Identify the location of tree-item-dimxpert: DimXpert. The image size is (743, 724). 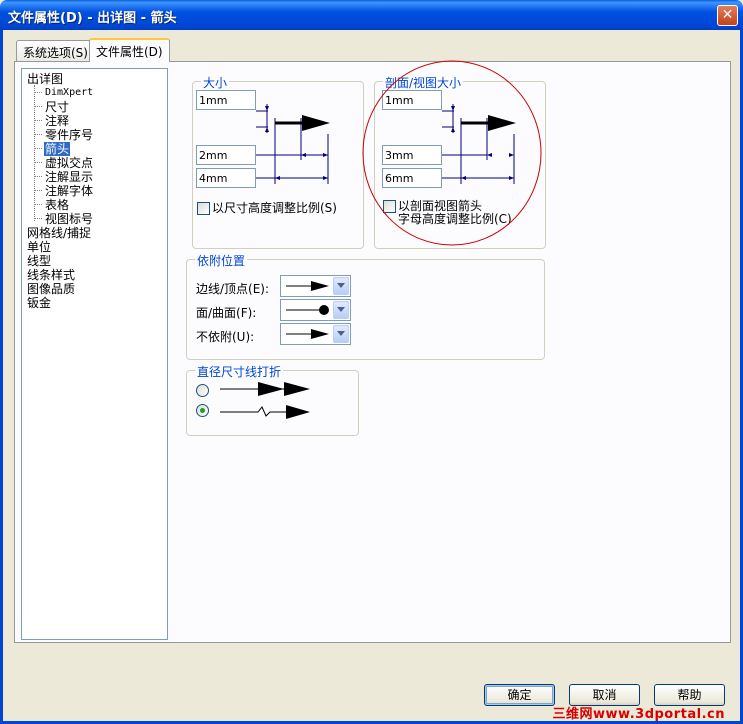
(69, 93).